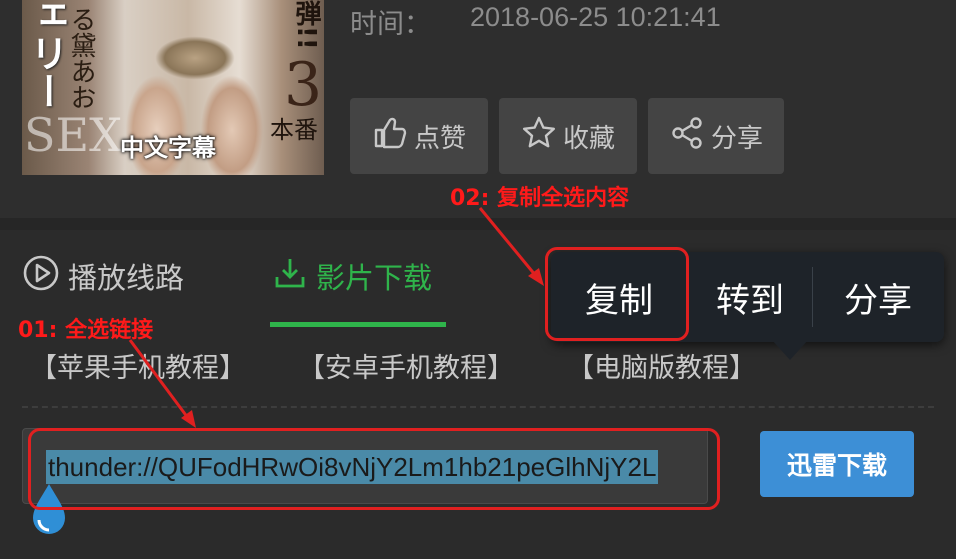 The width and height of the screenshot is (956, 559). Describe the element at coordinates (173, 87) in the screenshot. I see `video-poster: ェリー る黛あお SEX 弾!! 3 本番 中文字幕` at that location.